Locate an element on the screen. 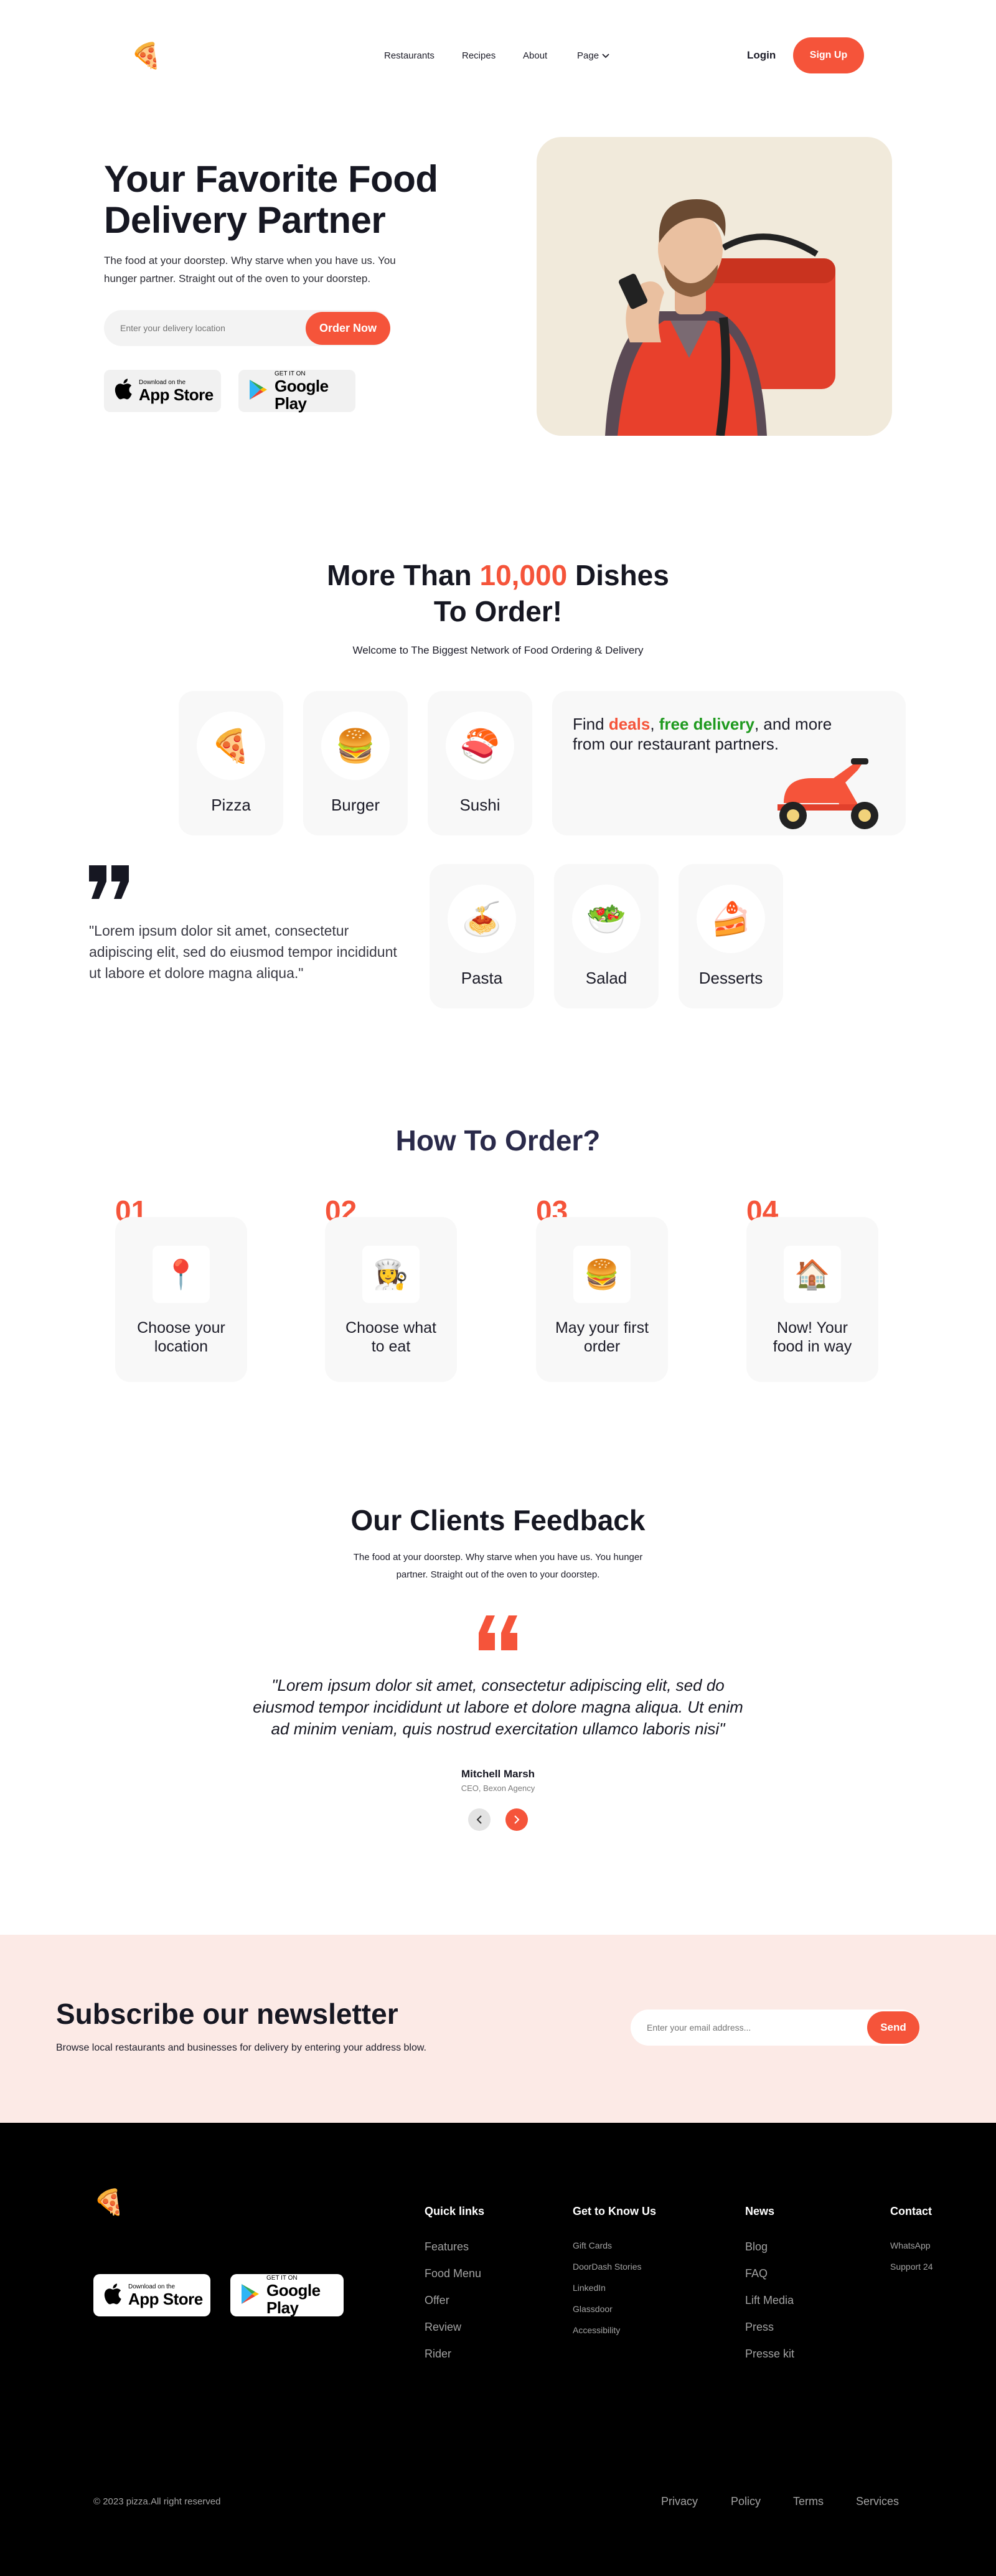 The image size is (996, 2576). footer-link-glassdoor: Glassdoor is located at coordinates (607, 2309).